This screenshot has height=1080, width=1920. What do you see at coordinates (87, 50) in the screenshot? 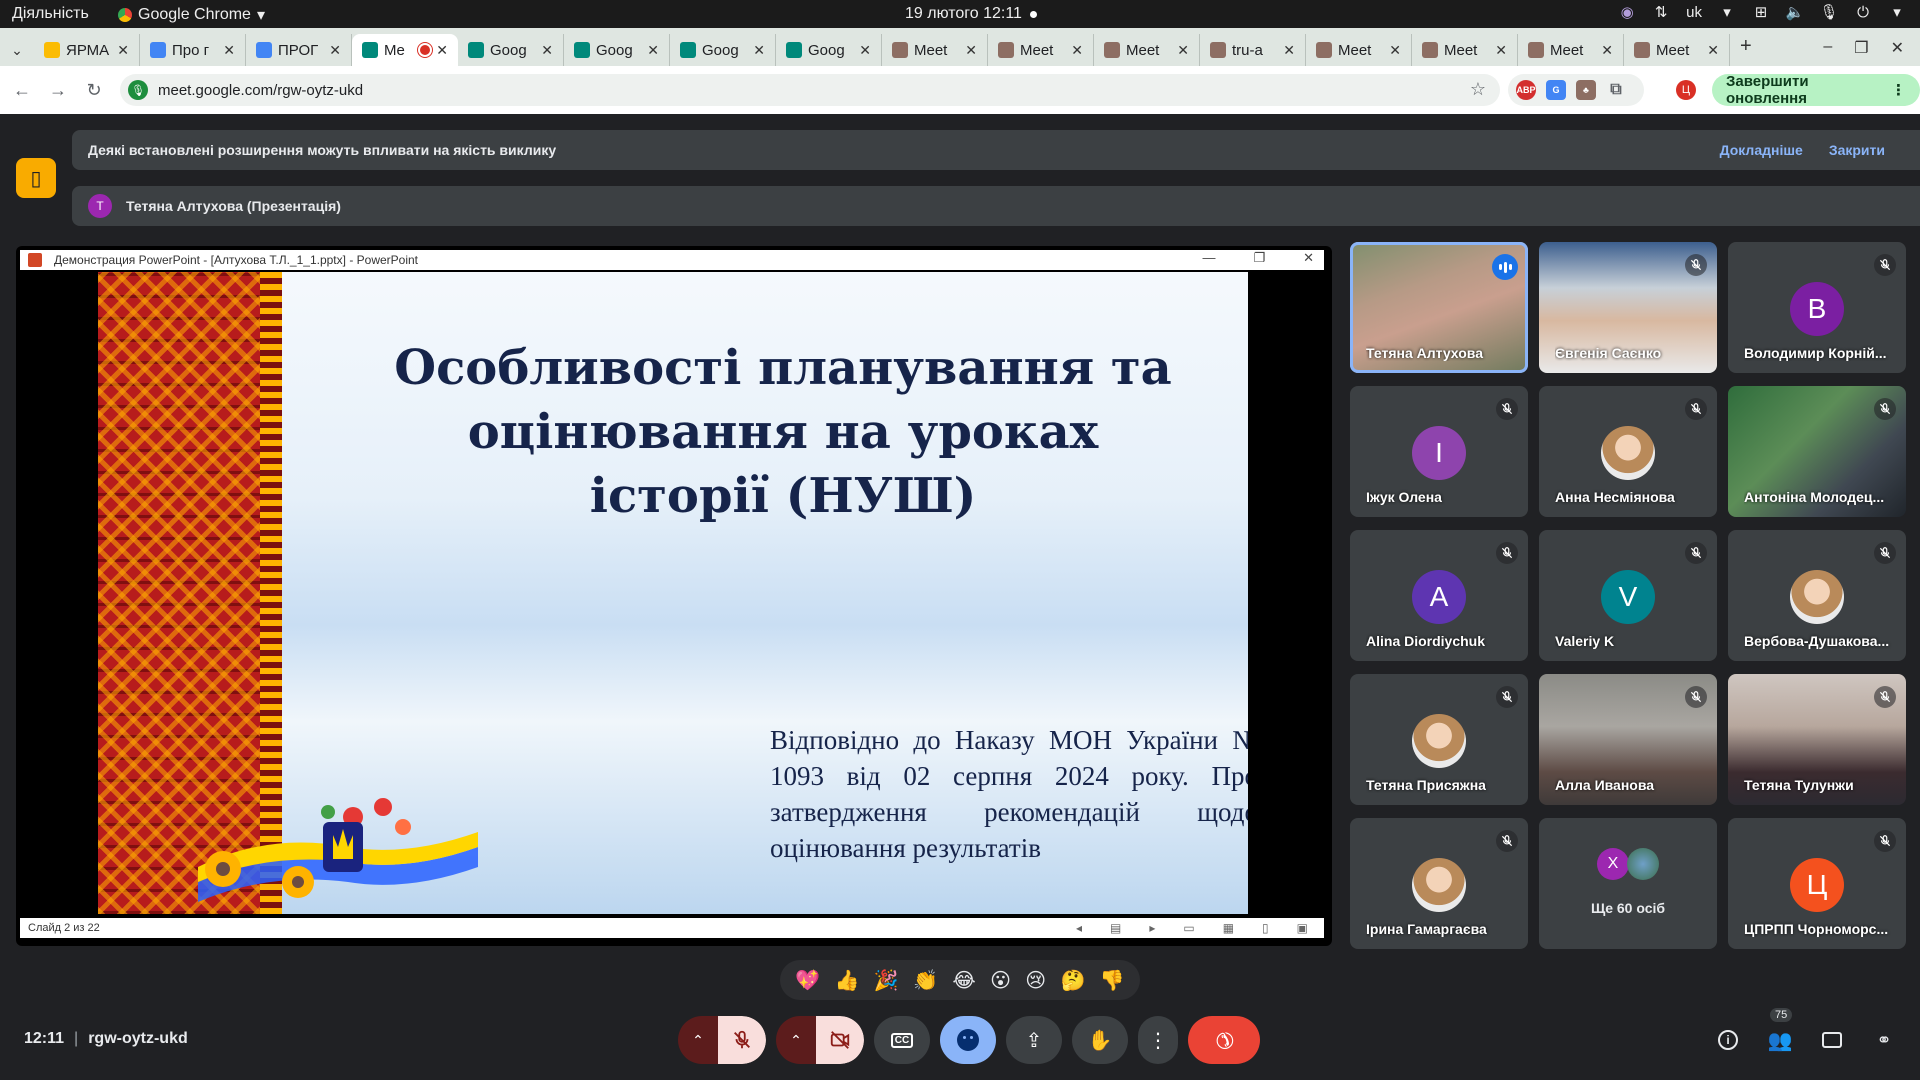
I see `tab: ЯРМА ✕` at bounding box center [87, 50].